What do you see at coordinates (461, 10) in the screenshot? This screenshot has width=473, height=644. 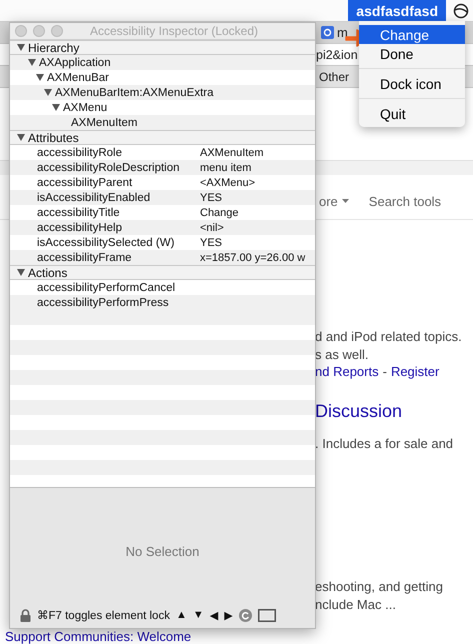 I see `status-item-icon` at bounding box center [461, 10].